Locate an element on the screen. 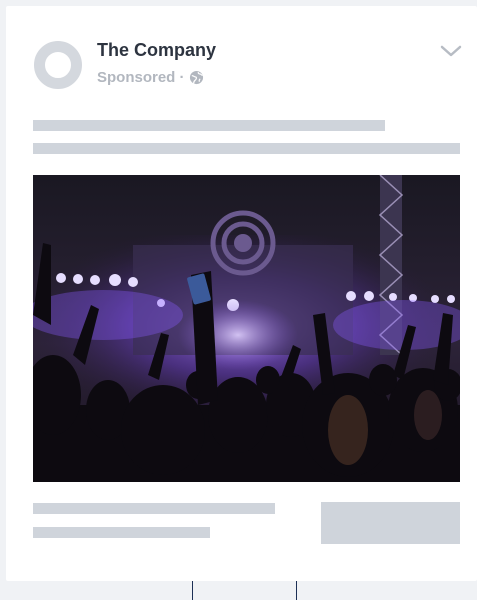 This screenshot has width=477, height=600. page-name: The Company is located at coordinates (156, 50).